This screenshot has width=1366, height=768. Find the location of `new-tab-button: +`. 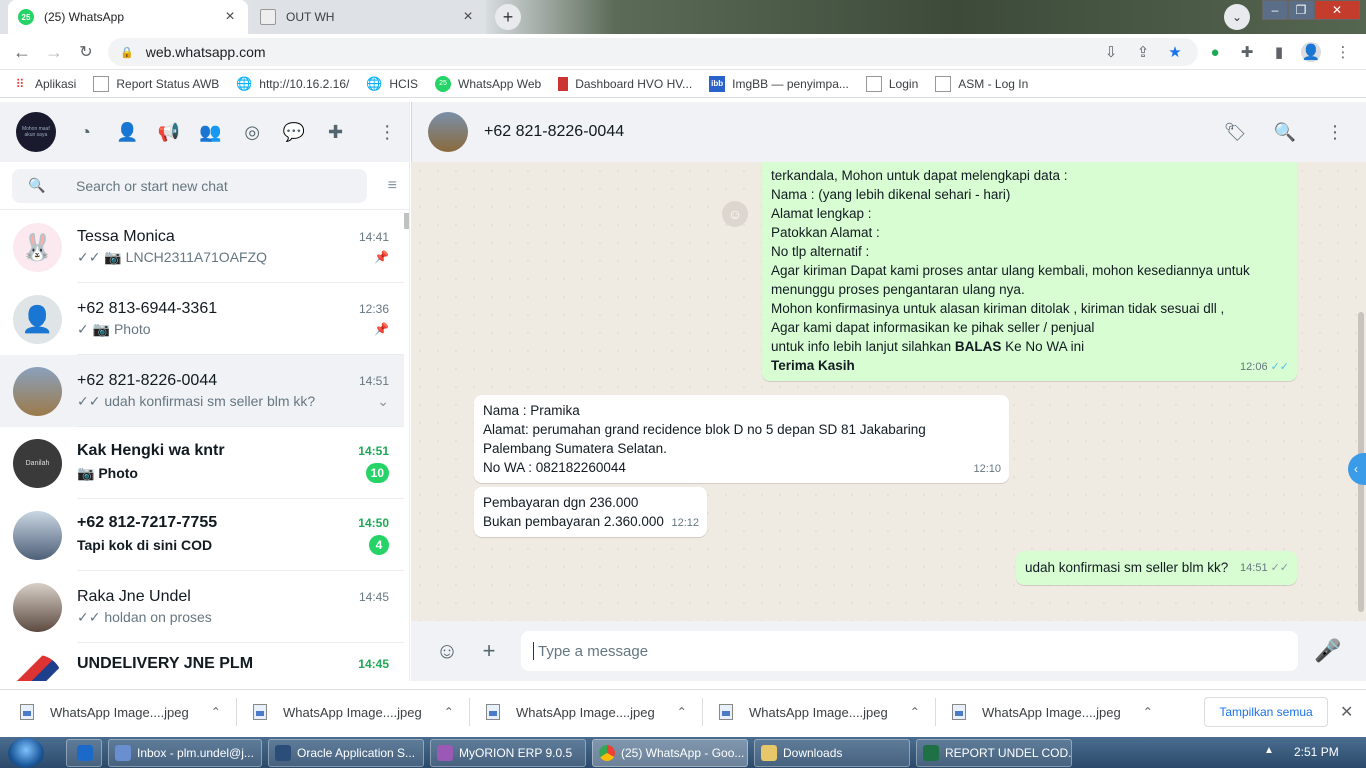

new-tab-button: + is located at coordinates (508, 17).